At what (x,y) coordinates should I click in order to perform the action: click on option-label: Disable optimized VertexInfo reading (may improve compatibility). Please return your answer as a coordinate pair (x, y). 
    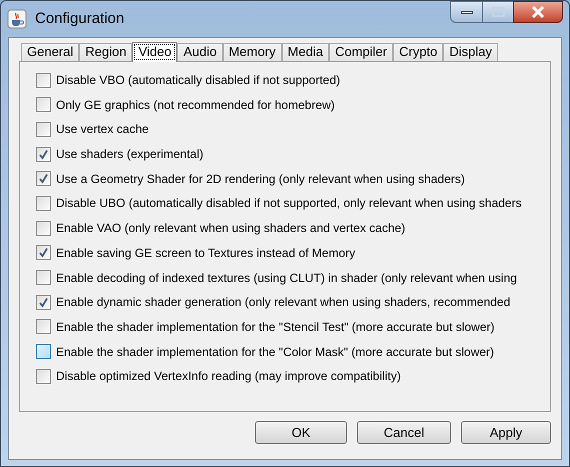
    Looking at the image, I should click on (228, 377).